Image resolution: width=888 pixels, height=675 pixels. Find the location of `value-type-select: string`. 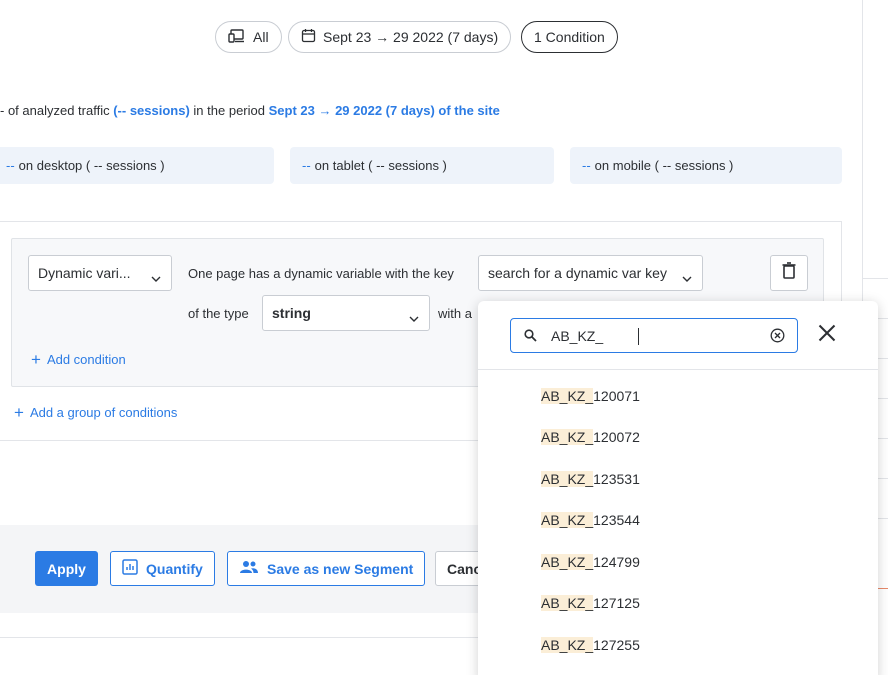

value-type-select: string is located at coordinates (346, 313).